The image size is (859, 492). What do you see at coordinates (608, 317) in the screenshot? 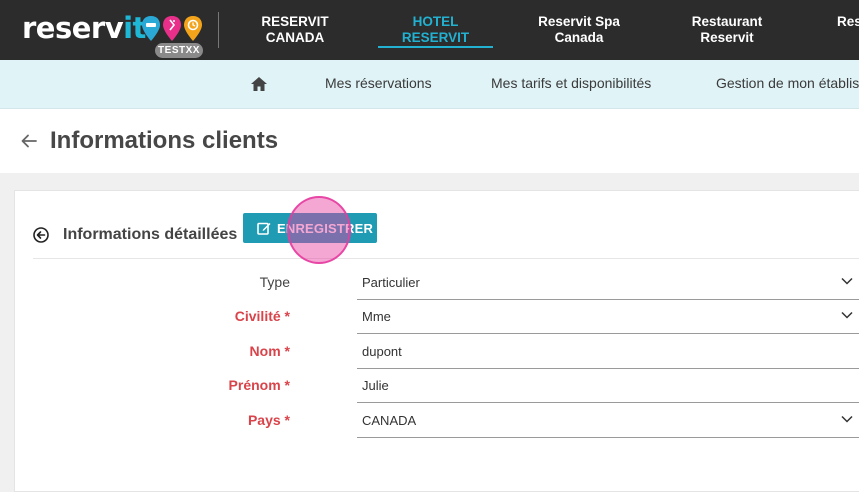
I see `civilite-select: Mme` at bounding box center [608, 317].